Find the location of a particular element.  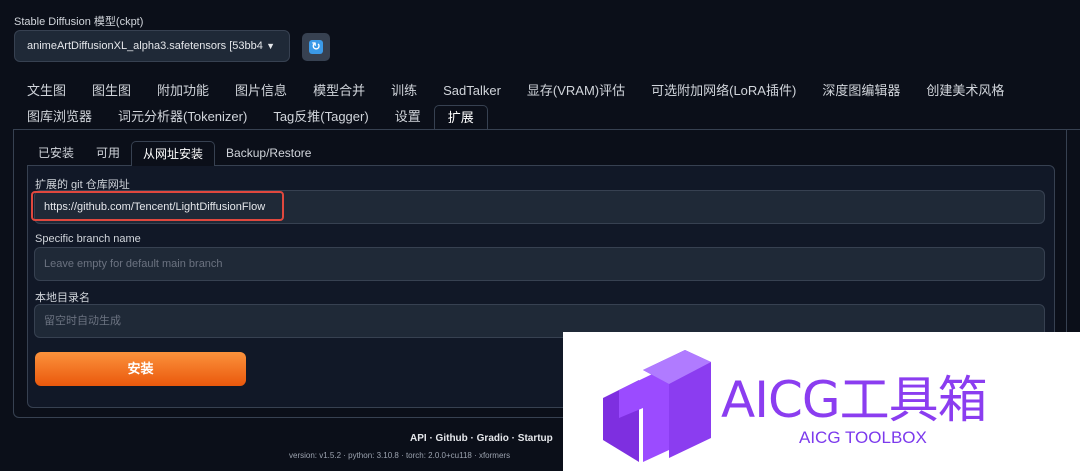

local-dir-label: 本地目录名 is located at coordinates (62, 298).